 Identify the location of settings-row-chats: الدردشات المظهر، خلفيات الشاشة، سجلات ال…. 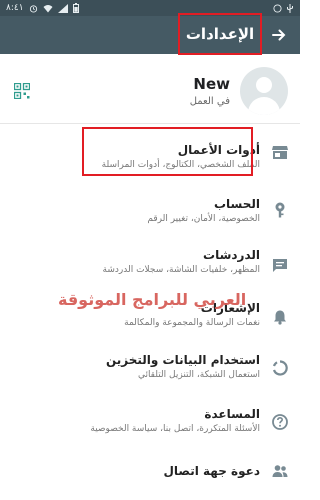
(150, 266).